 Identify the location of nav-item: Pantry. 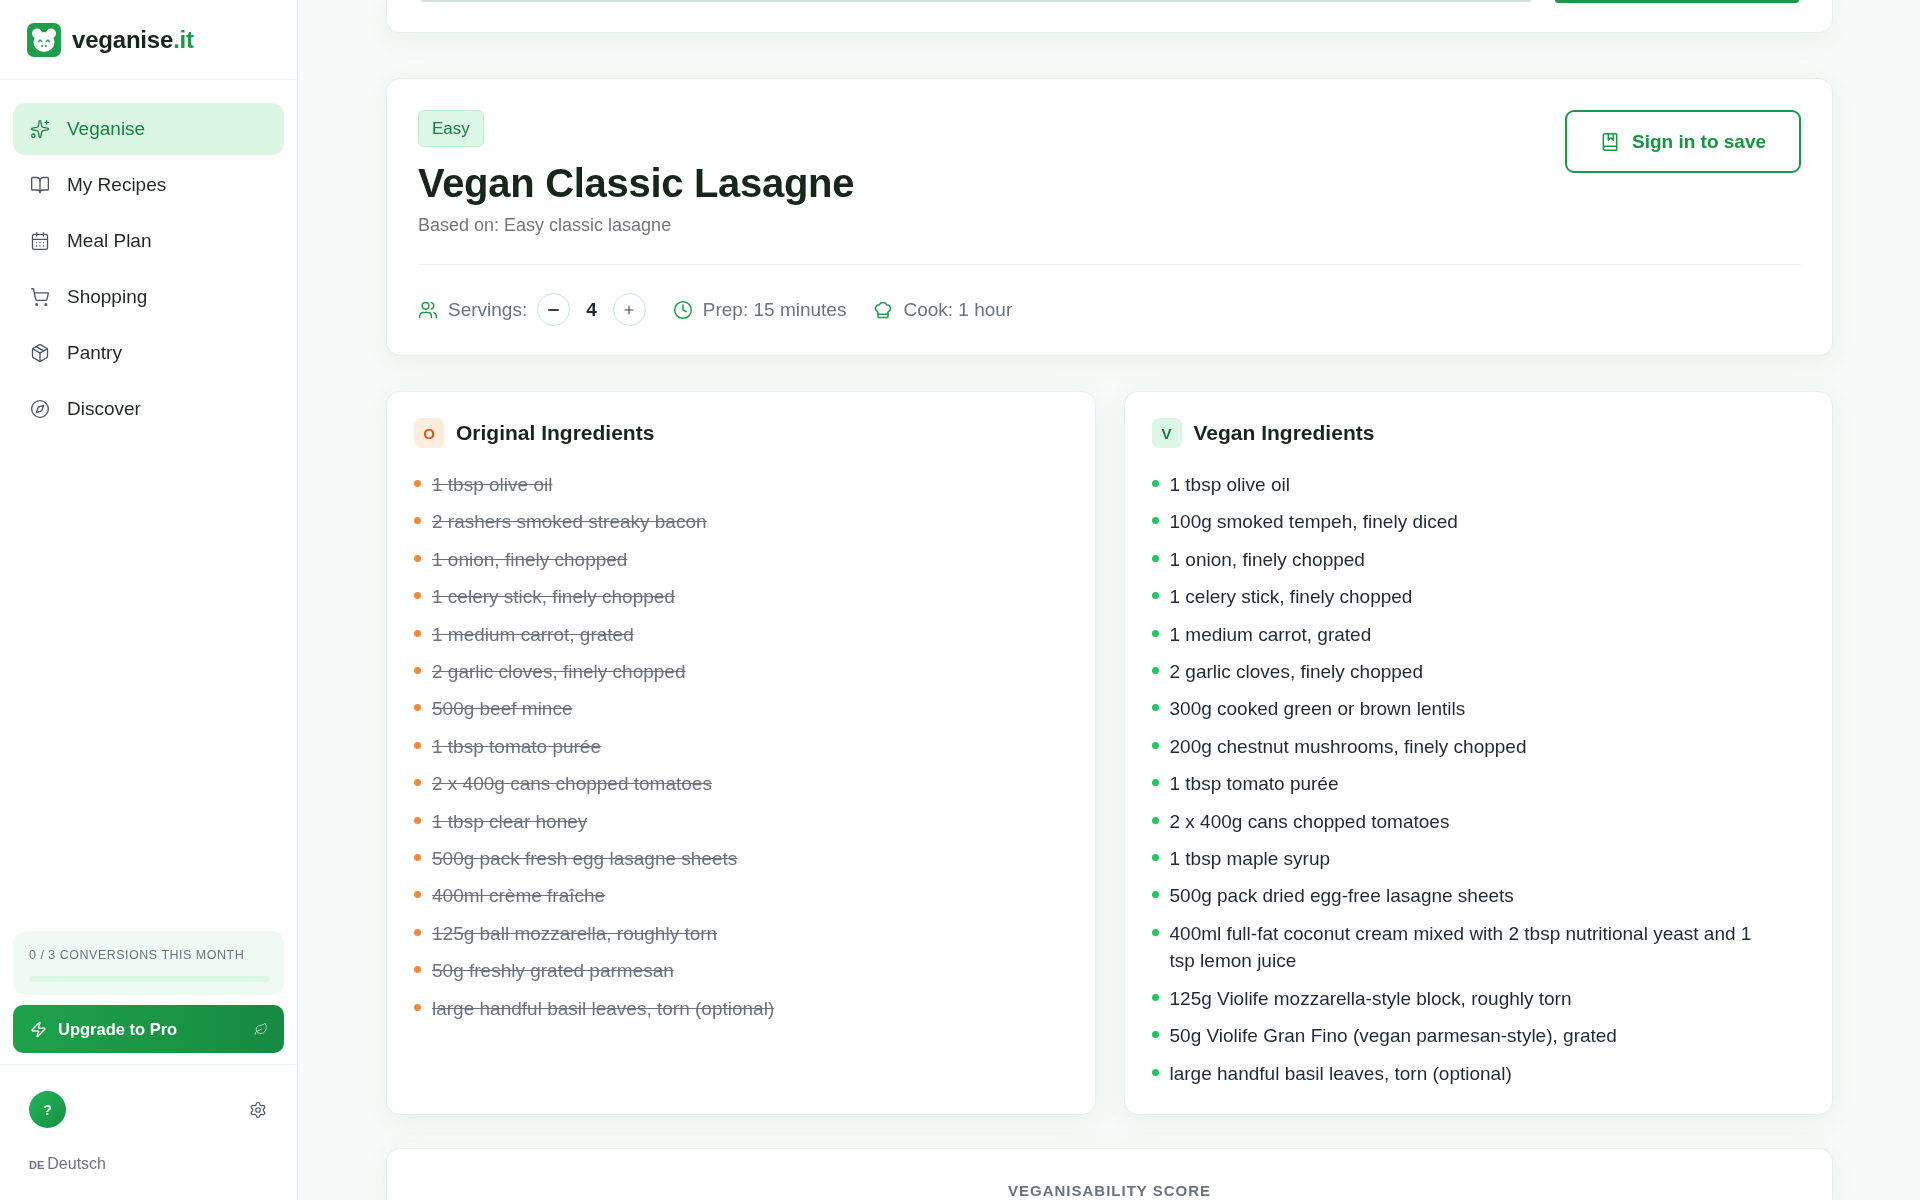
(148, 353).